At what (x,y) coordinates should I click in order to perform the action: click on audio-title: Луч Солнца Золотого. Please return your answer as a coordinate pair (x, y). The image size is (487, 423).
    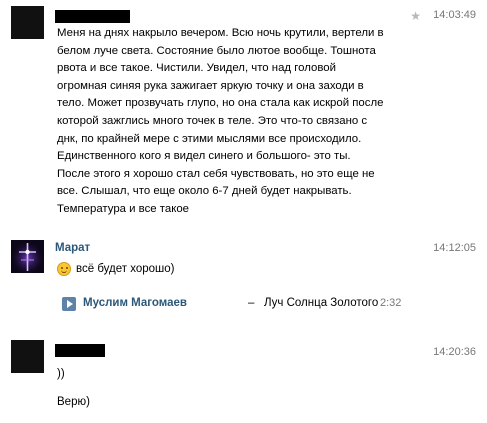
    Looking at the image, I should click on (321, 303).